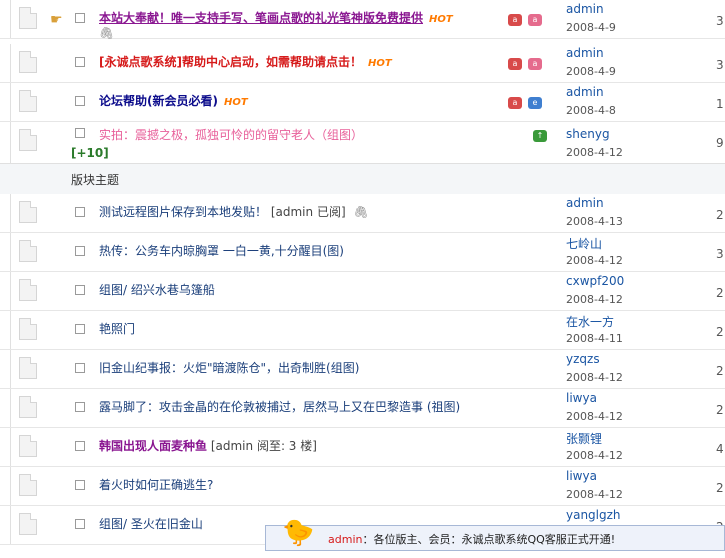 This screenshot has width=725, height=558. Describe the element at coordinates (540, 136) in the screenshot. I see `up-arrow-icon: ↑` at that location.